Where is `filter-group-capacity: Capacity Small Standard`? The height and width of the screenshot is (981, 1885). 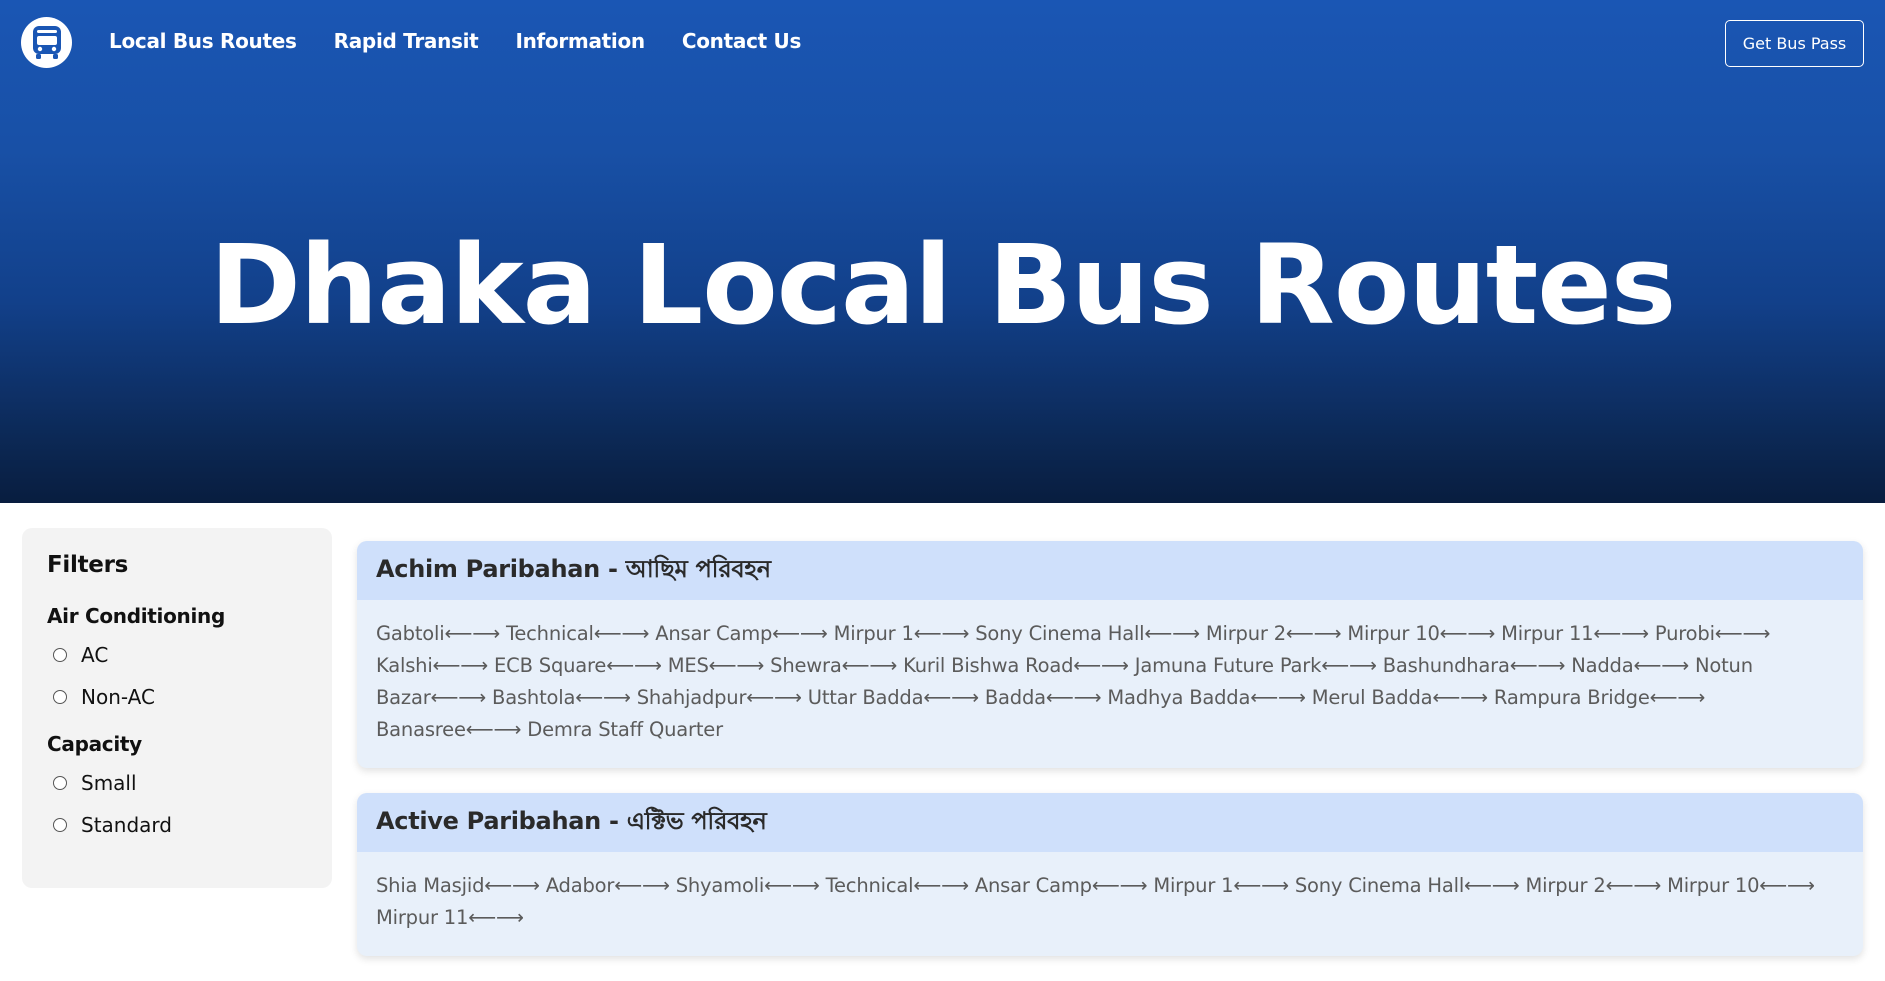 filter-group-capacity: Capacity Small Standard is located at coordinates (177, 786).